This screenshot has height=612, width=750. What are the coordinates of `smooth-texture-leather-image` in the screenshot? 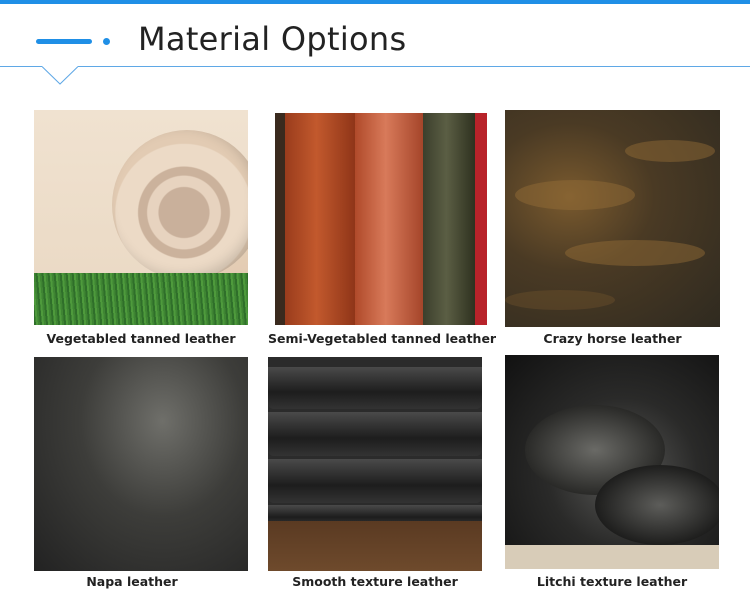 It's located at (375, 464).